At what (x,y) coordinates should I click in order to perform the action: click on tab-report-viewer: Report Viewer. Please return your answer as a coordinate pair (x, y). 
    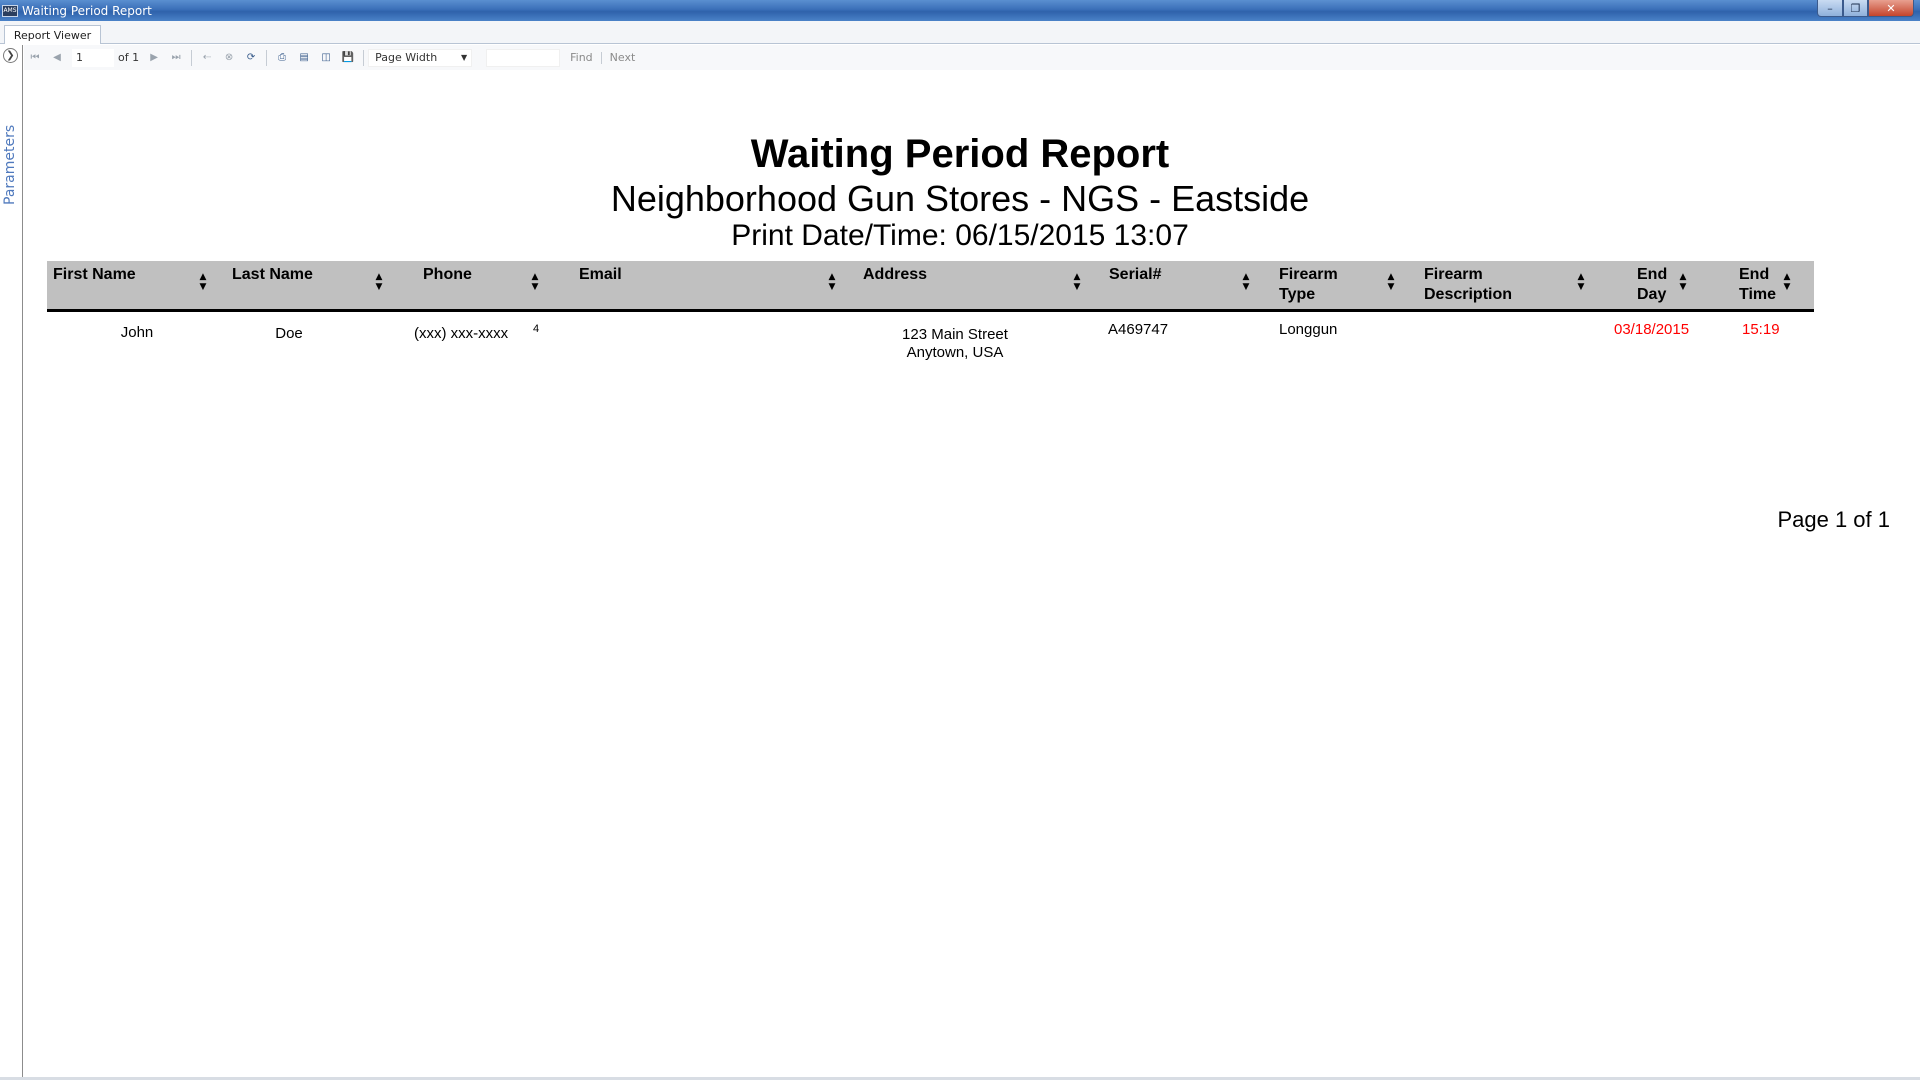
    Looking at the image, I should click on (52, 34).